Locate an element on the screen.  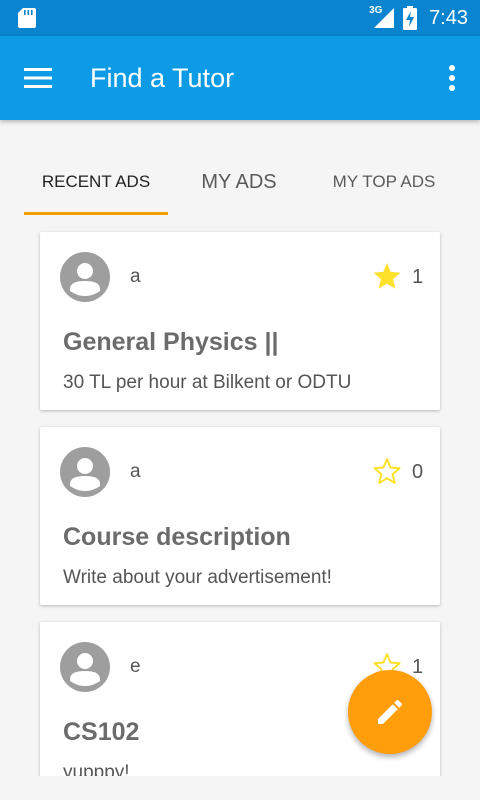
battery-charging-icon is located at coordinates (410, 18).